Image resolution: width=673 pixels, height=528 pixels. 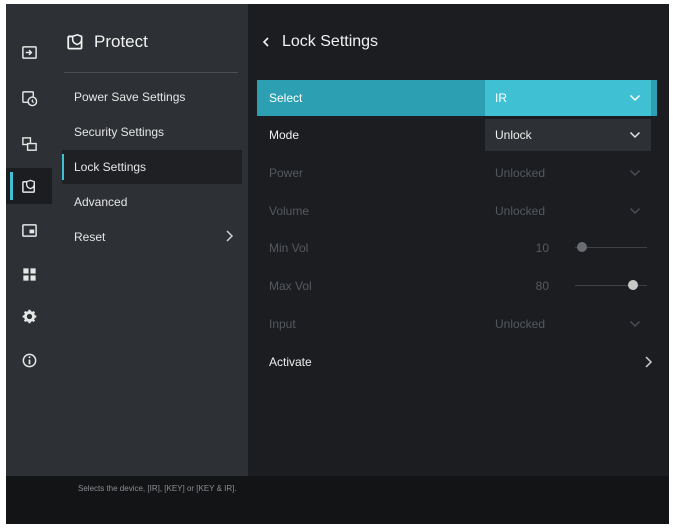 I want to click on menu-item-label: Security Settings, so click(x=119, y=132).